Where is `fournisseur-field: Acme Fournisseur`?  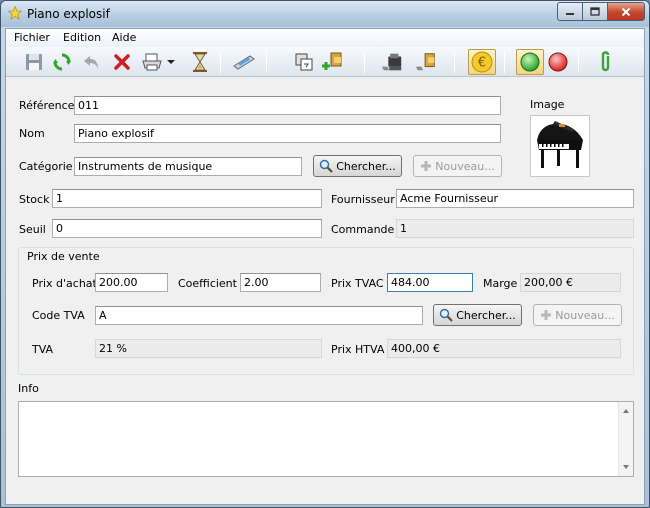
fournisseur-field: Acme Fournisseur is located at coordinates (515, 198).